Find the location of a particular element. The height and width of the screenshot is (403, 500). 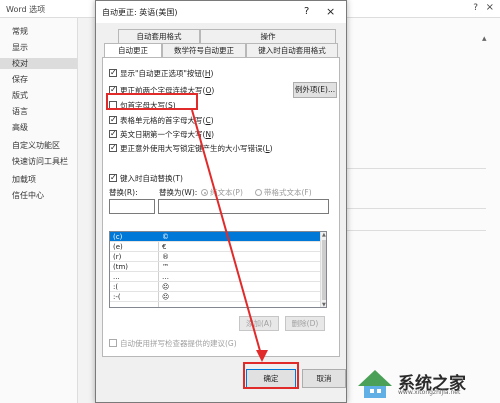

dialog-title: 自动更正: 英语(美国) is located at coordinates (140, 12).